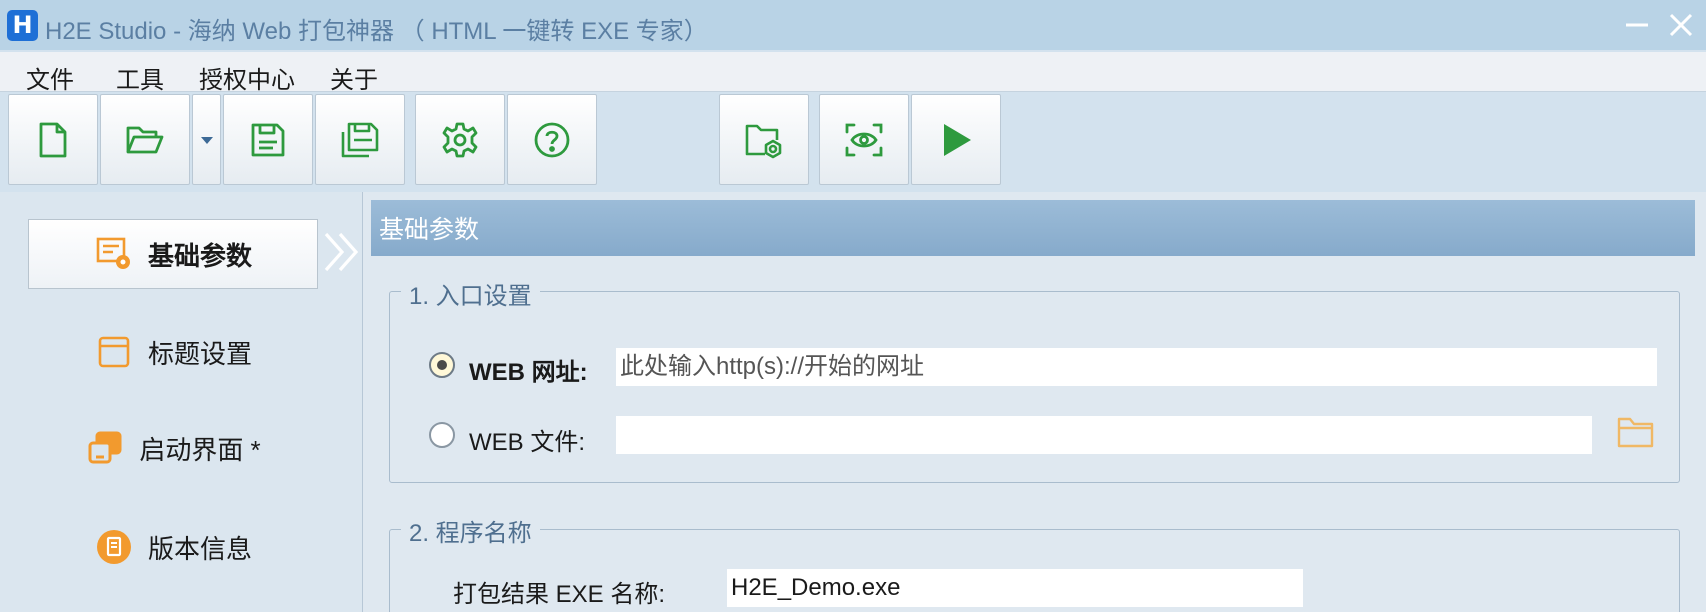 Image resolution: width=1706 pixels, height=612 pixels. I want to click on dropdown-arrow-icon, so click(206, 140).